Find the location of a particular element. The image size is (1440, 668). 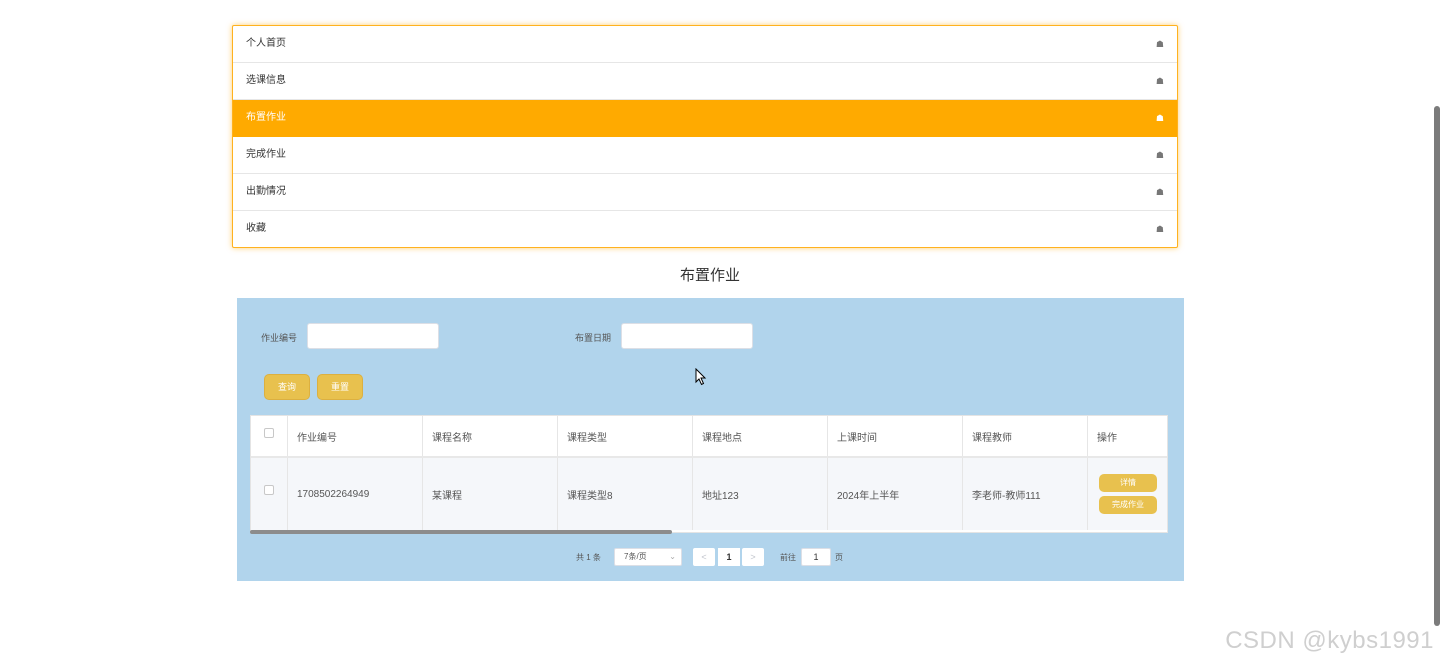

menu-item-assign-homework: 布置作业 ☗ is located at coordinates (705, 118).